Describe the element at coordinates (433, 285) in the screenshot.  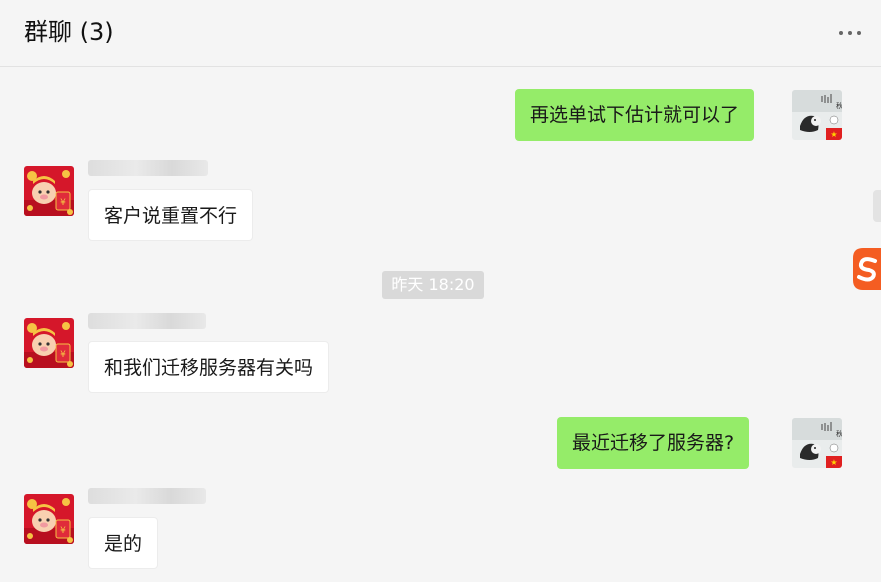
I see `time-divider: 昨天 18:20` at that location.